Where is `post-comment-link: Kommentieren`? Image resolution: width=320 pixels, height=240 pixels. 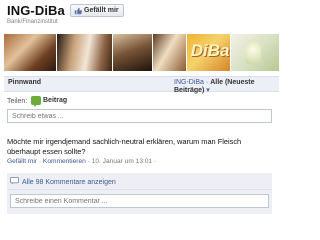
post-comment-link: Kommentieren is located at coordinates (64, 161).